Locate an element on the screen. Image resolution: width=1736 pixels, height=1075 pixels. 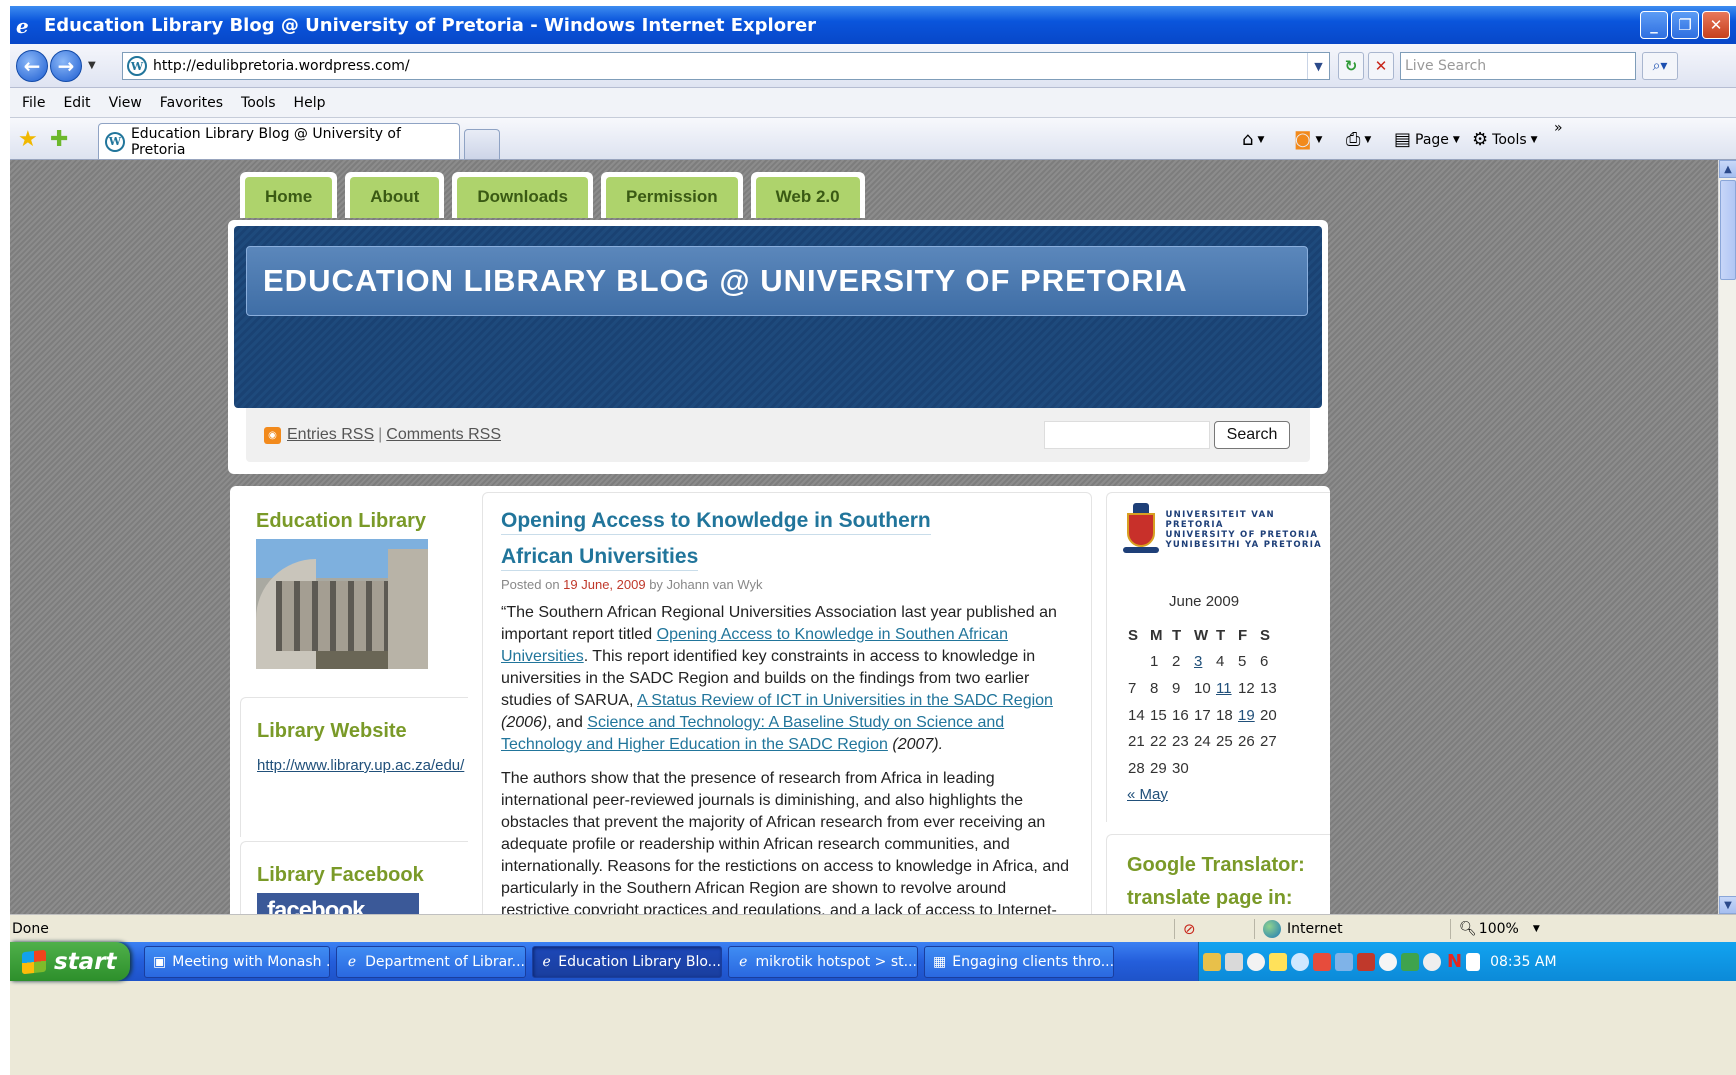
tray-network-icon is located at coordinates (1212, 961).